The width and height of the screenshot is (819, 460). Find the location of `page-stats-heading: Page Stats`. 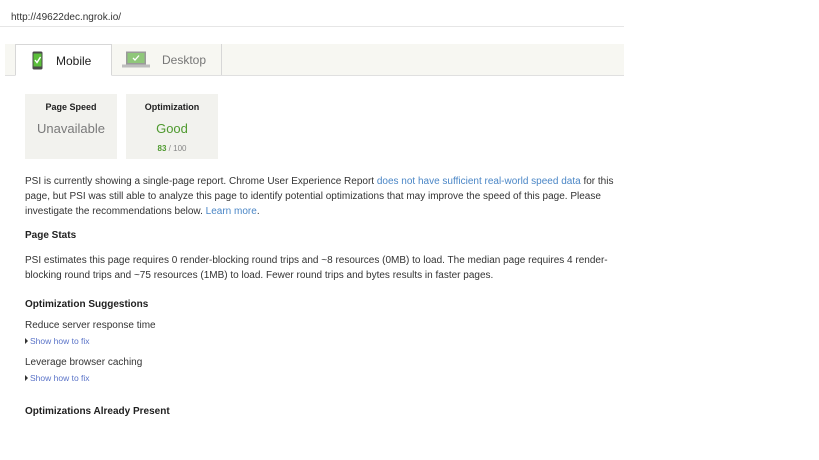

page-stats-heading: Page Stats is located at coordinates (51, 235).